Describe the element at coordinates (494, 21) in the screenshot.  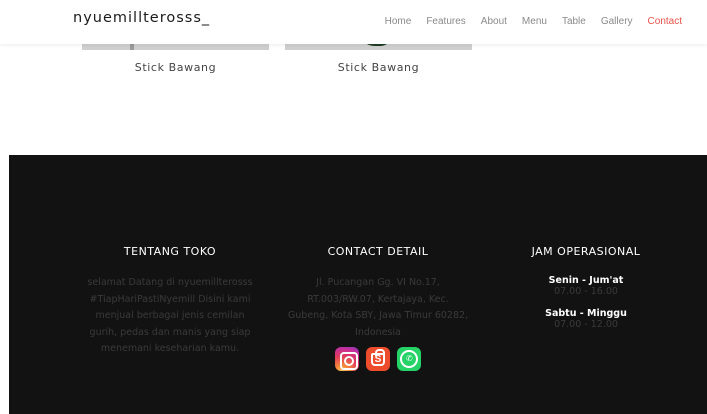
I see `nav-about: About` at that location.